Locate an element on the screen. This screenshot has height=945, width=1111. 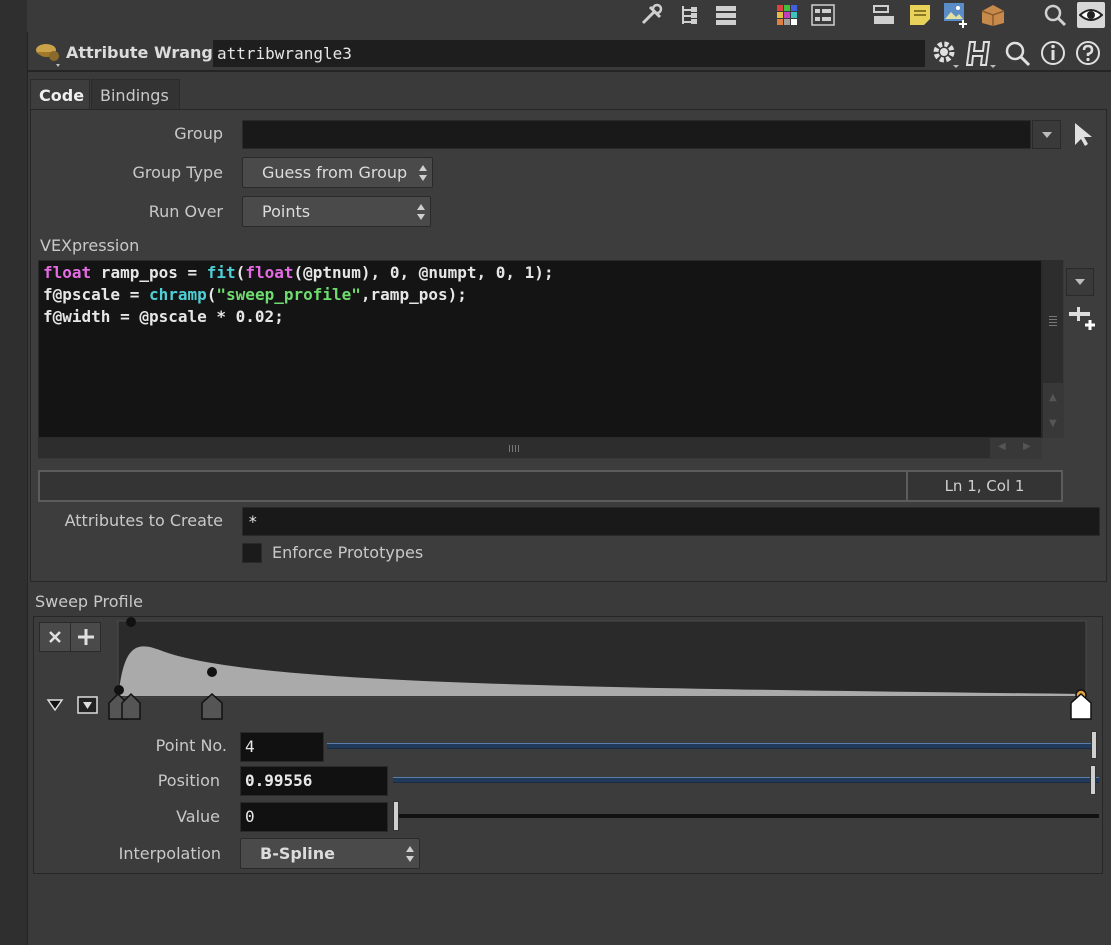
point-no-slider is located at coordinates (712, 746).